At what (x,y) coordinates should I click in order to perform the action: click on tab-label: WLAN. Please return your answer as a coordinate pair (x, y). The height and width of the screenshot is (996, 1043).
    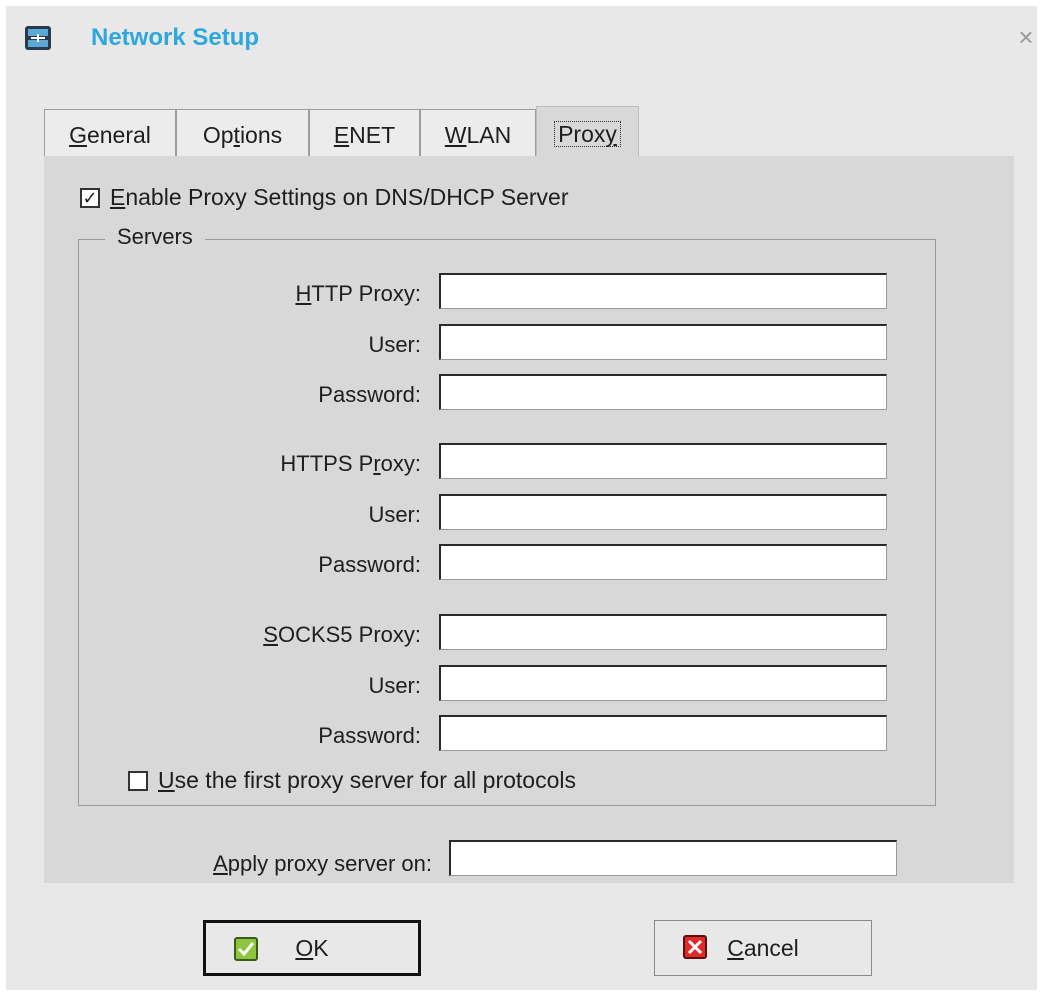
    Looking at the image, I should click on (478, 135).